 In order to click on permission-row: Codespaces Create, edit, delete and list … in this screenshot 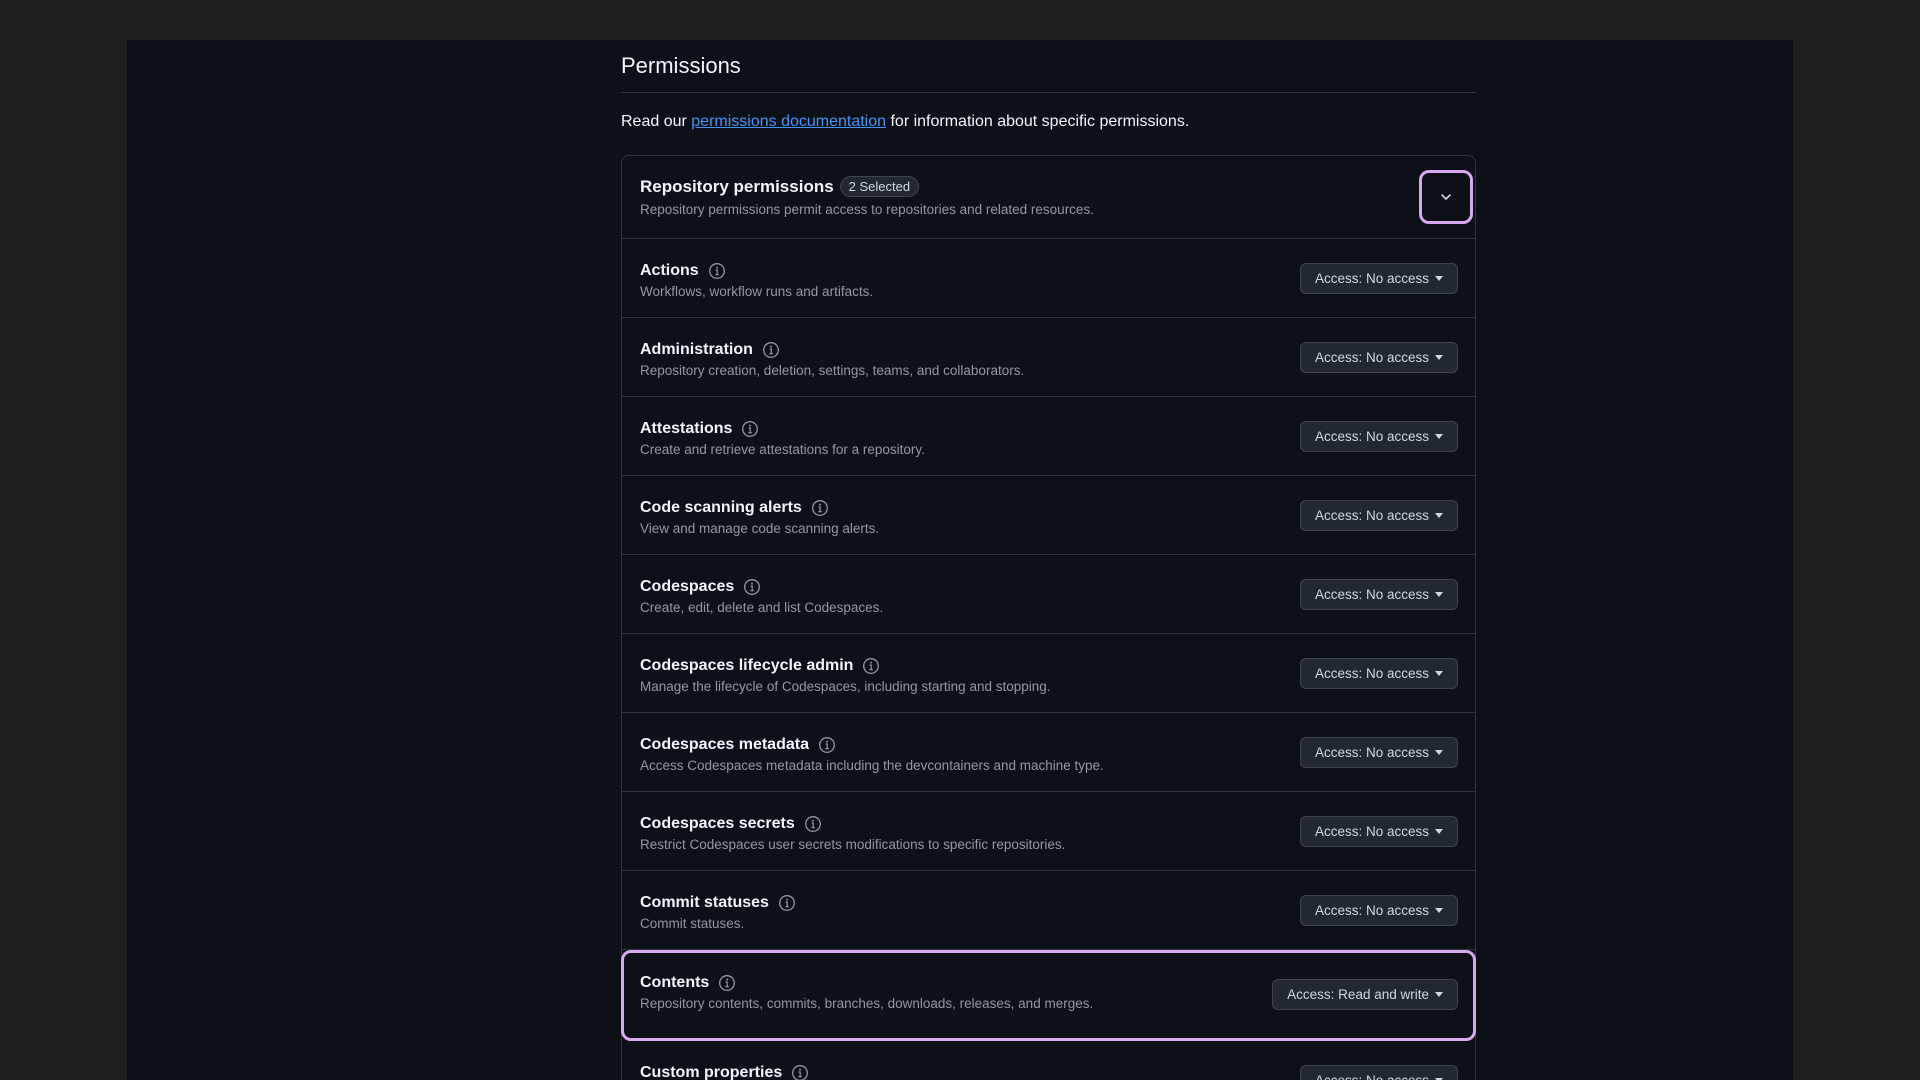, I will do `click(1048, 594)`.